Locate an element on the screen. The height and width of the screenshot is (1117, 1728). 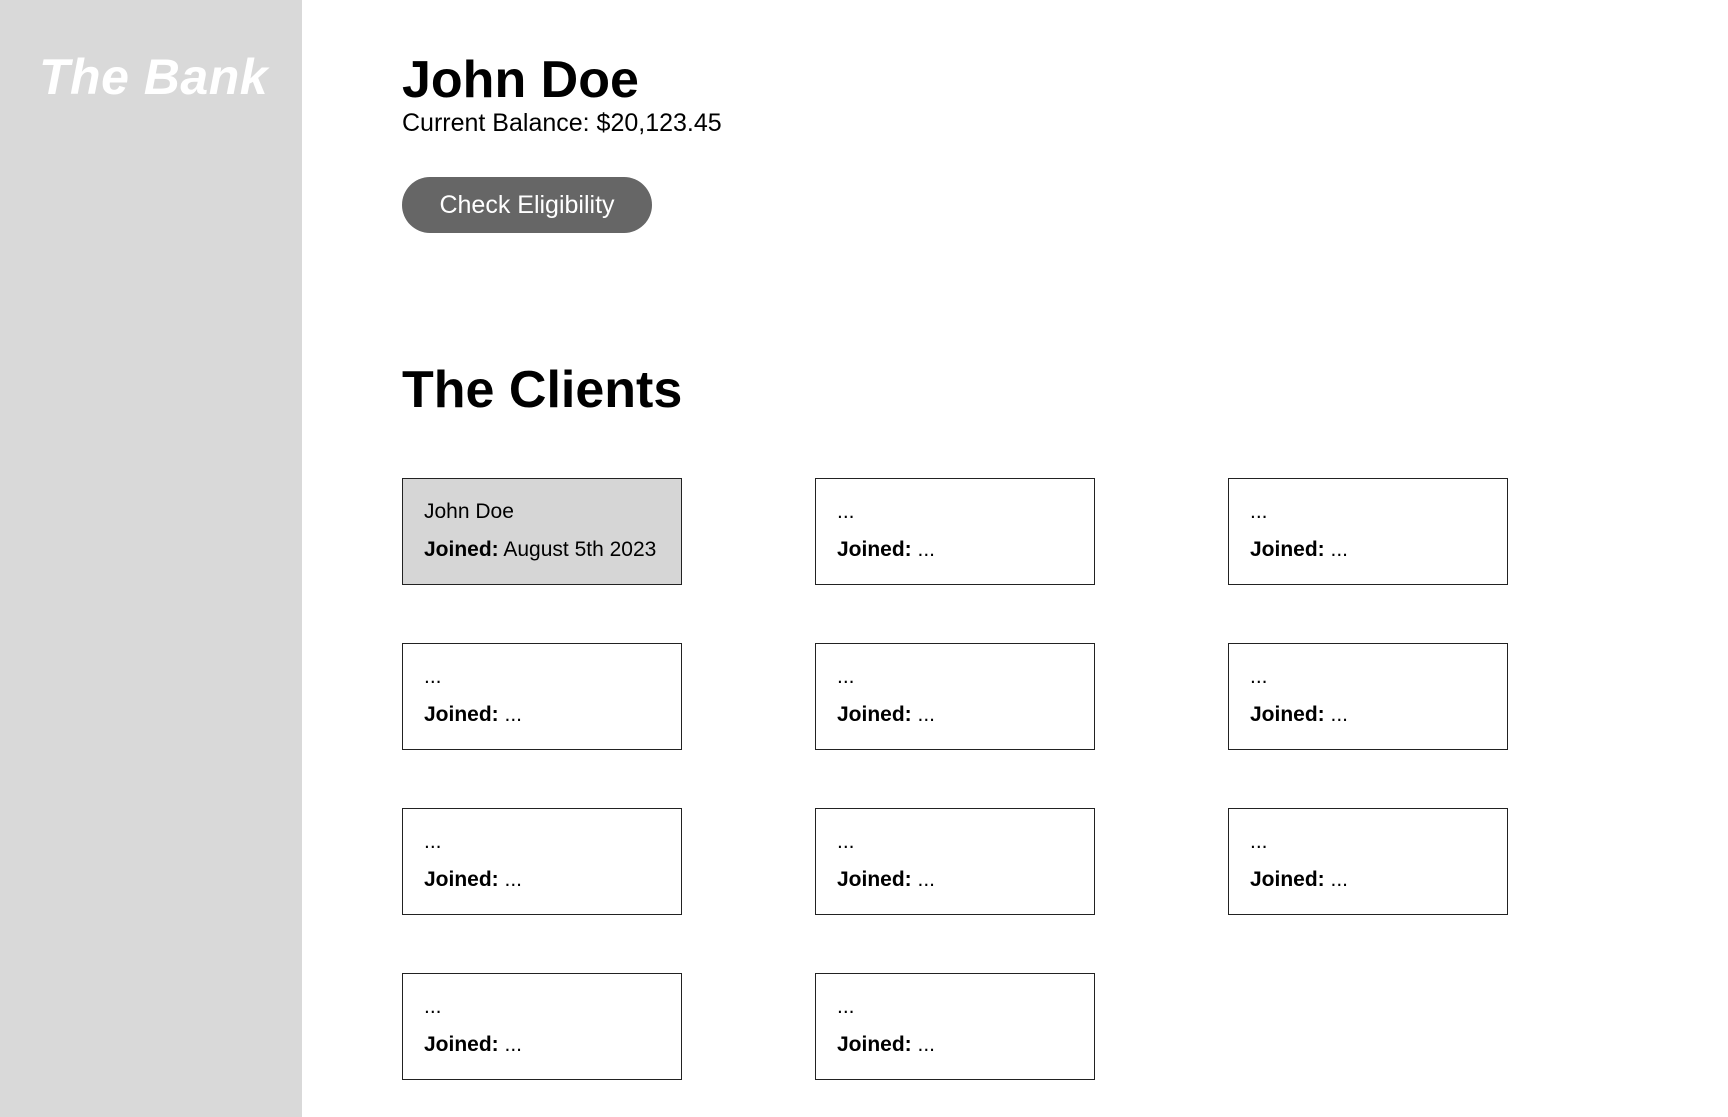
check-eligibility-button: Check Eligibility is located at coordinates (527, 205).